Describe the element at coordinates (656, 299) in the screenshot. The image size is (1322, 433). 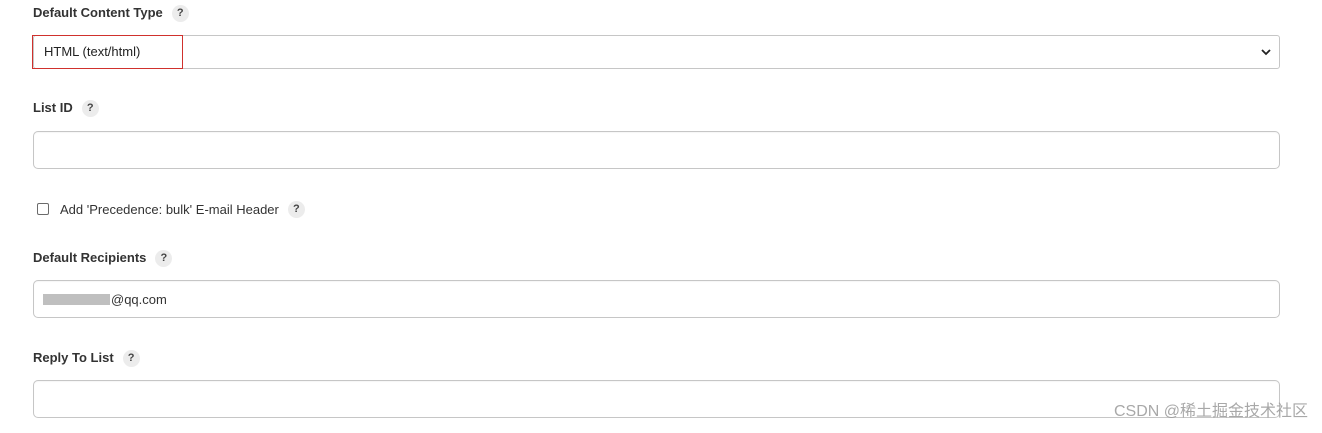
I see `default-recipients-input: @qq.com` at that location.